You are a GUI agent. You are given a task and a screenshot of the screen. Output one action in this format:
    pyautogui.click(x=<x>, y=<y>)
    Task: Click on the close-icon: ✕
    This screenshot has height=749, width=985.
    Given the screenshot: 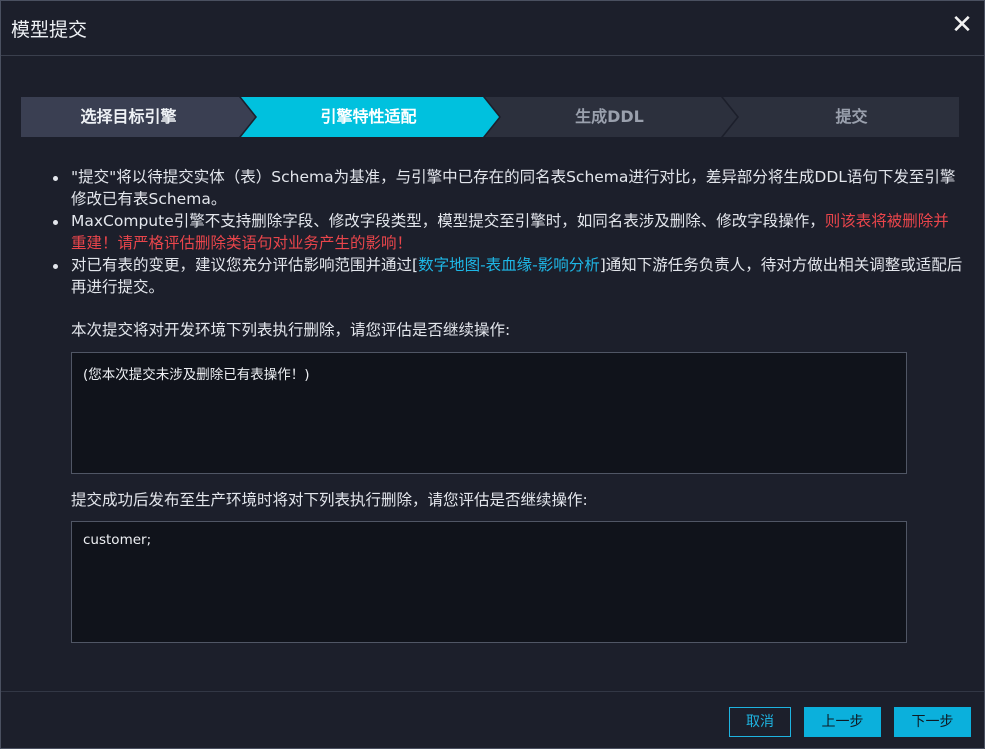 What is the action you would take?
    pyautogui.click(x=962, y=25)
    